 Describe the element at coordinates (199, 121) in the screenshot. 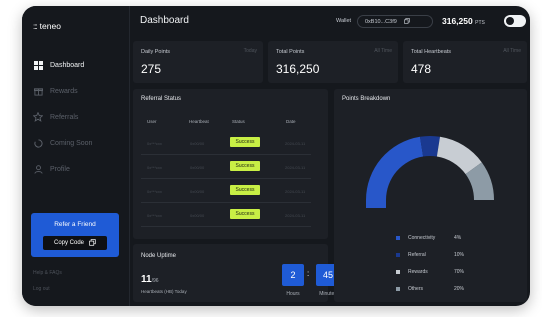

I see `column-header-heartbeat: Heartbeat` at that location.